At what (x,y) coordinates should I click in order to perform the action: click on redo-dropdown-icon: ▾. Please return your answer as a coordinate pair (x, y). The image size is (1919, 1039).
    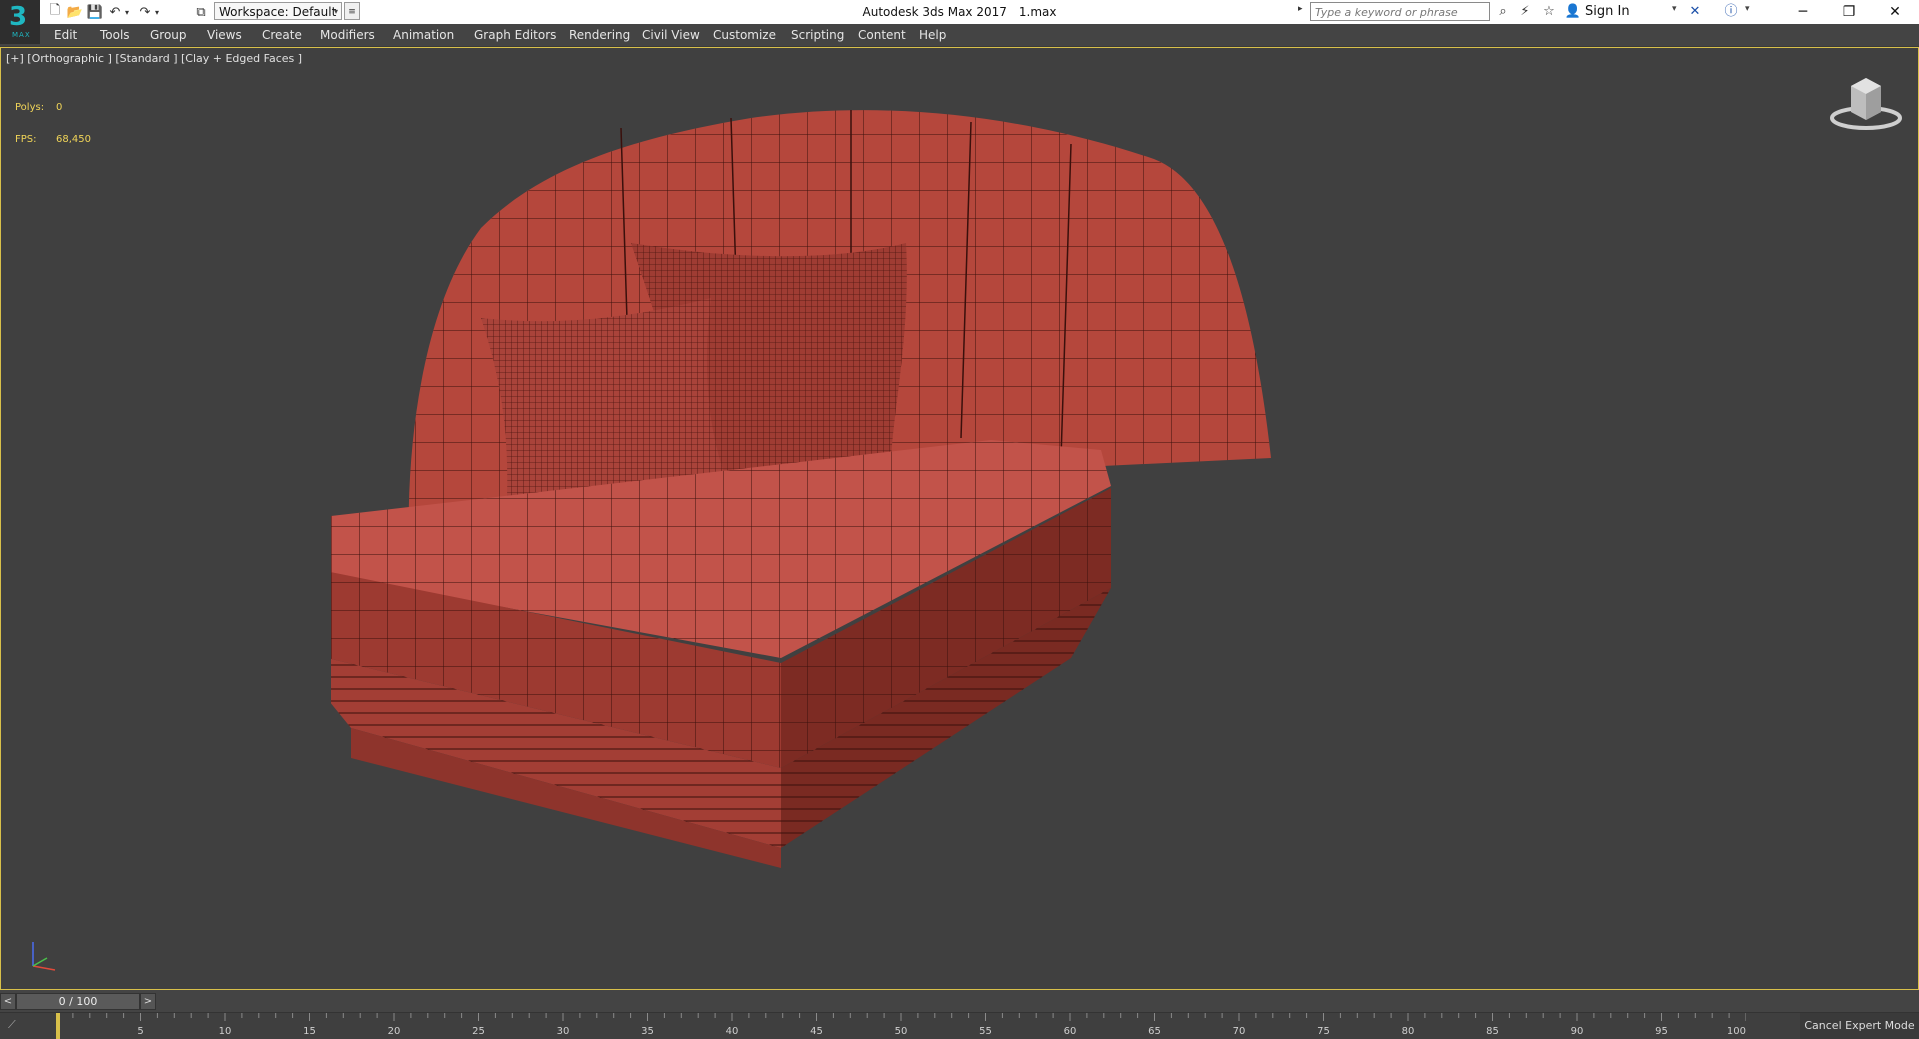
    Looking at the image, I should click on (157, 12).